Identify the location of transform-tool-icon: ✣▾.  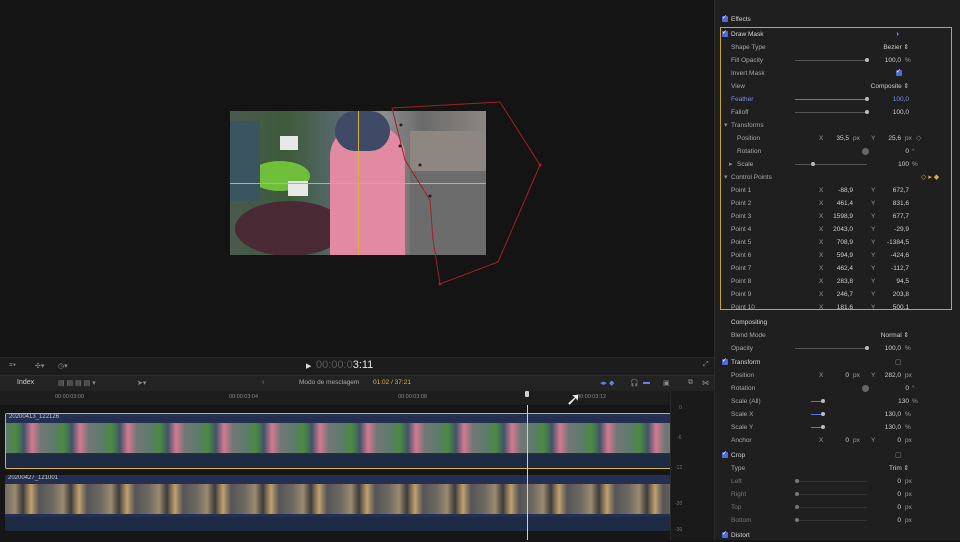
(39, 366).